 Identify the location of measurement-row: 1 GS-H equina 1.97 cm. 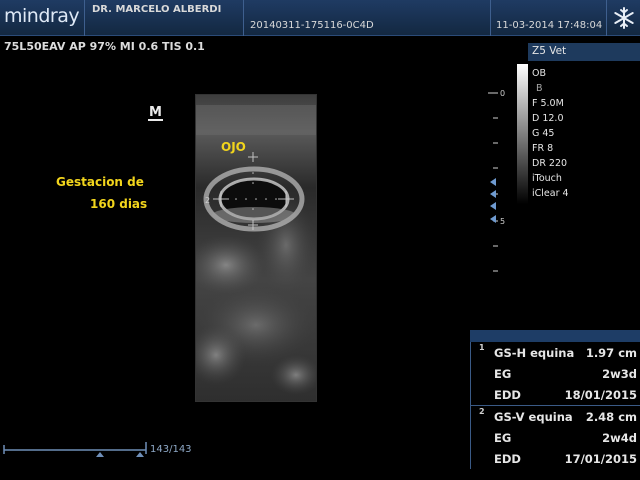
(555, 352).